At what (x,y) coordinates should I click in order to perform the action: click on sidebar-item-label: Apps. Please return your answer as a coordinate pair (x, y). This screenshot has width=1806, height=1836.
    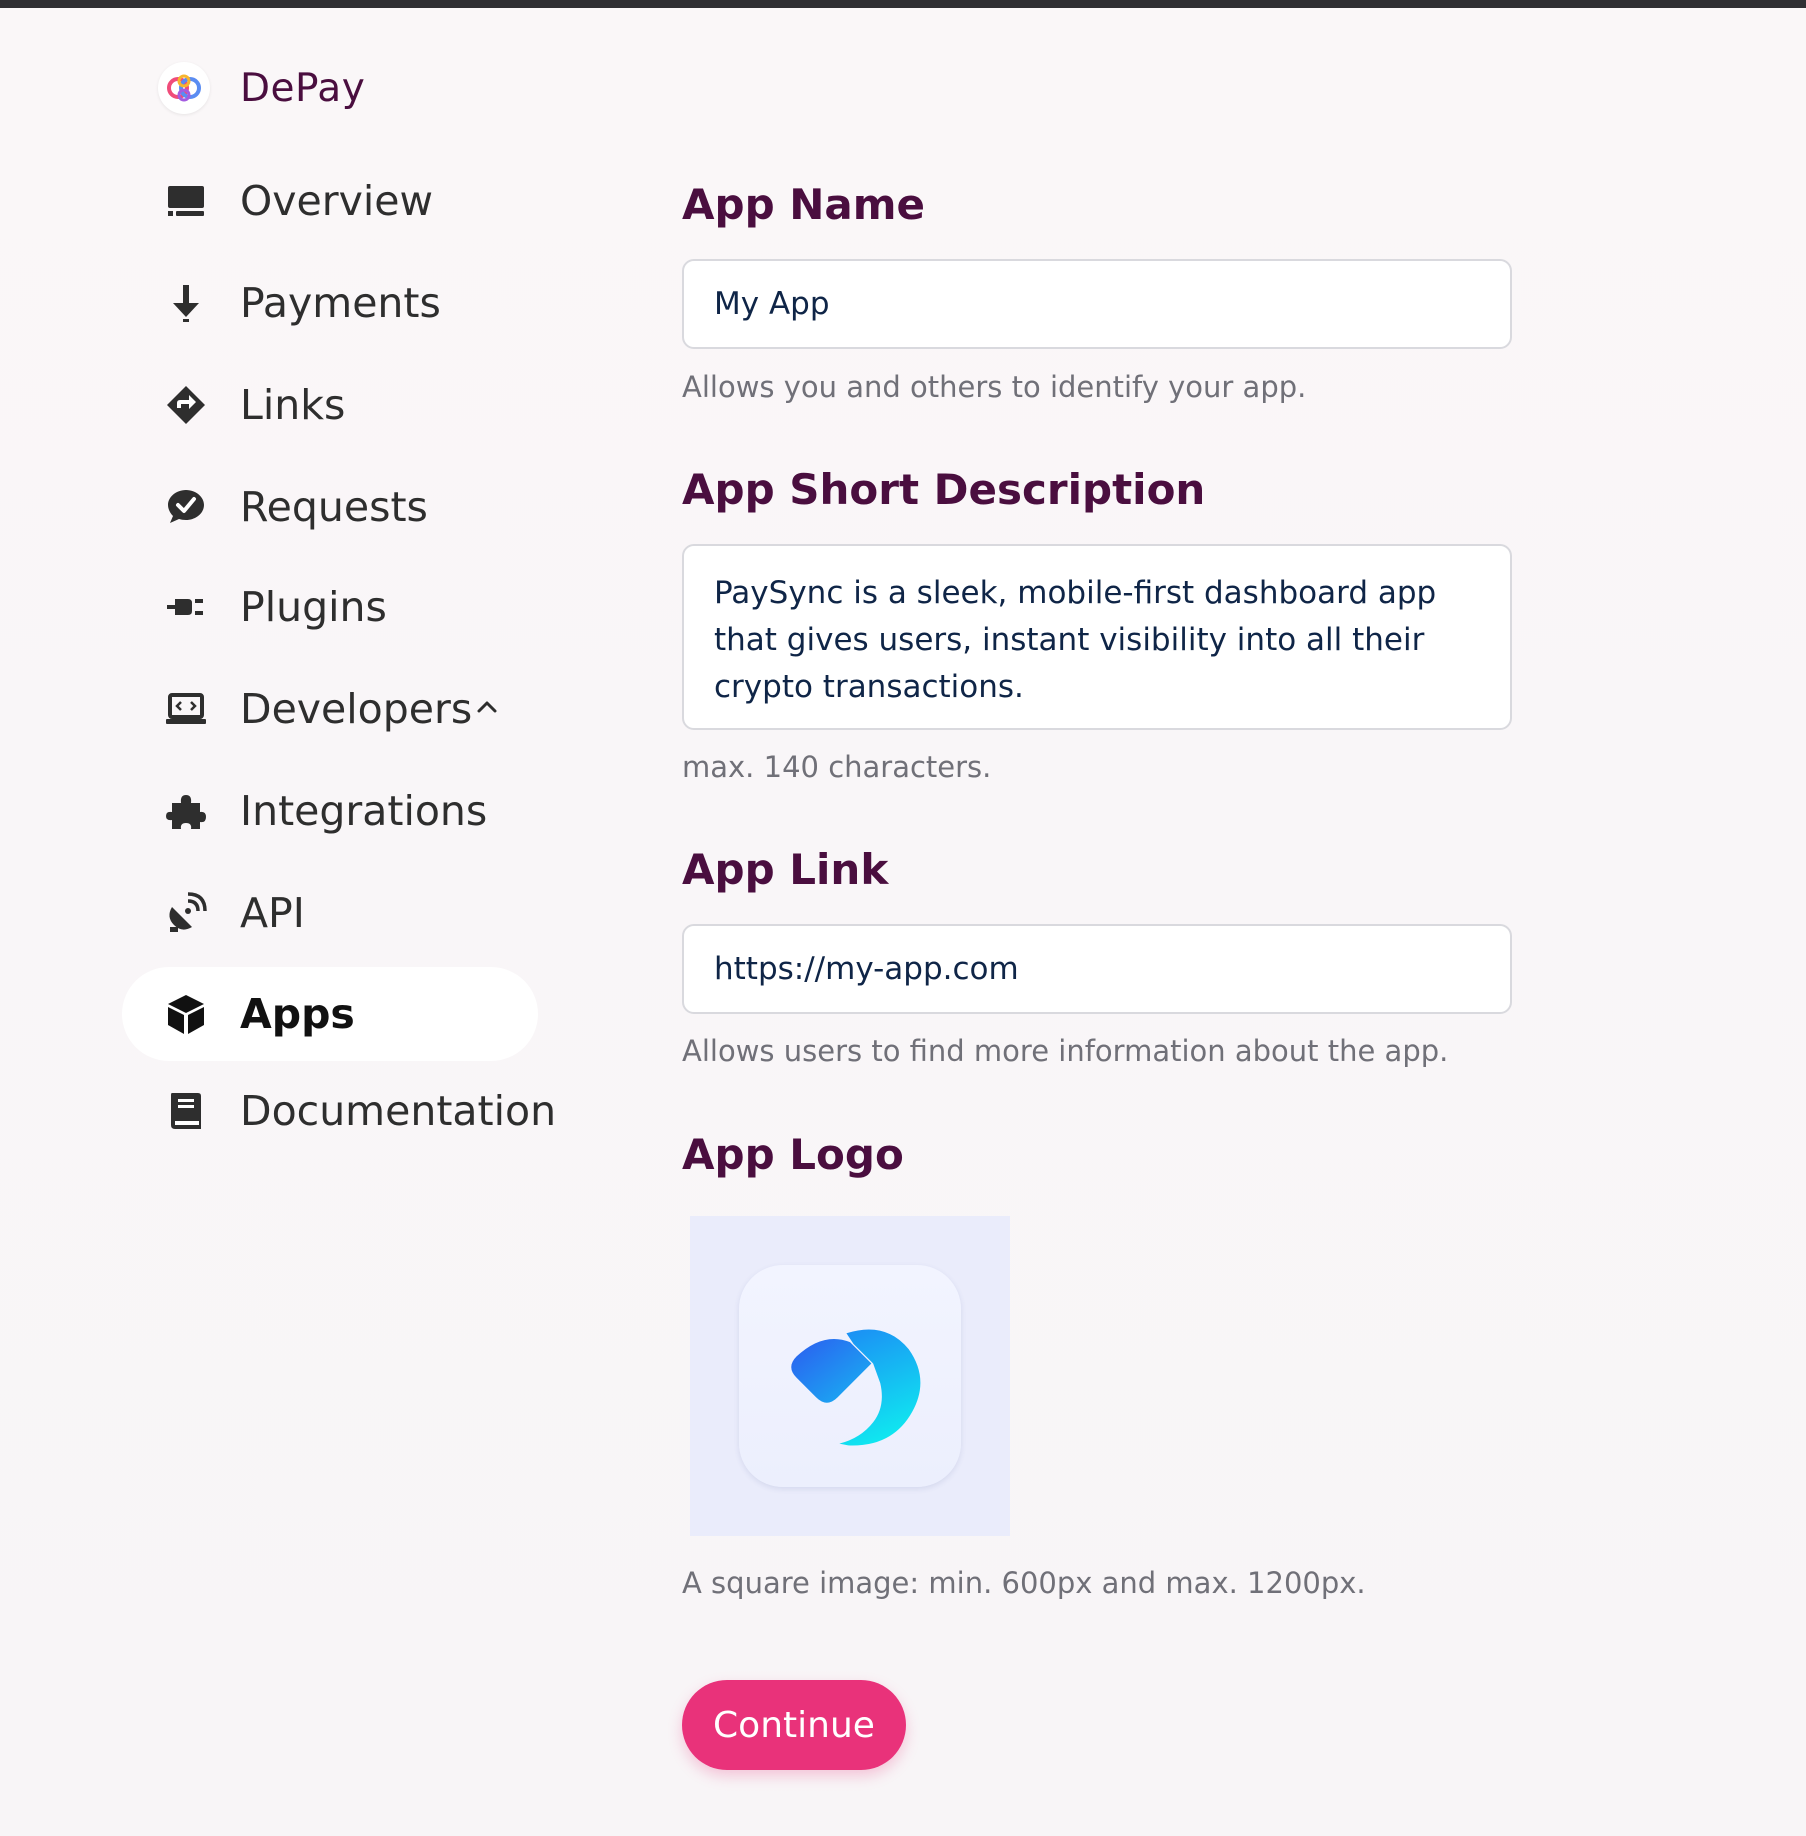
    Looking at the image, I should click on (297, 1014).